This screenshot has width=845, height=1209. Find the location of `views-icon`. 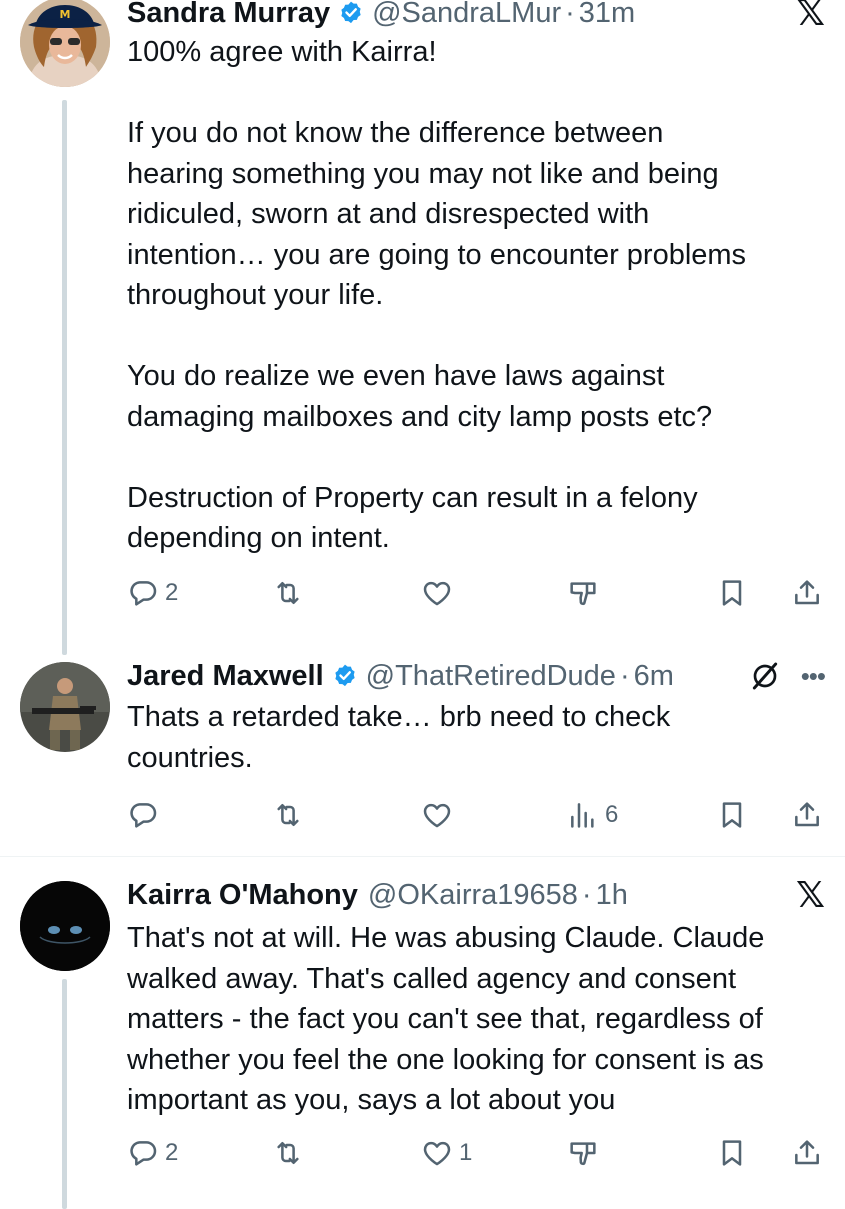

views-icon is located at coordinates (583, 815).